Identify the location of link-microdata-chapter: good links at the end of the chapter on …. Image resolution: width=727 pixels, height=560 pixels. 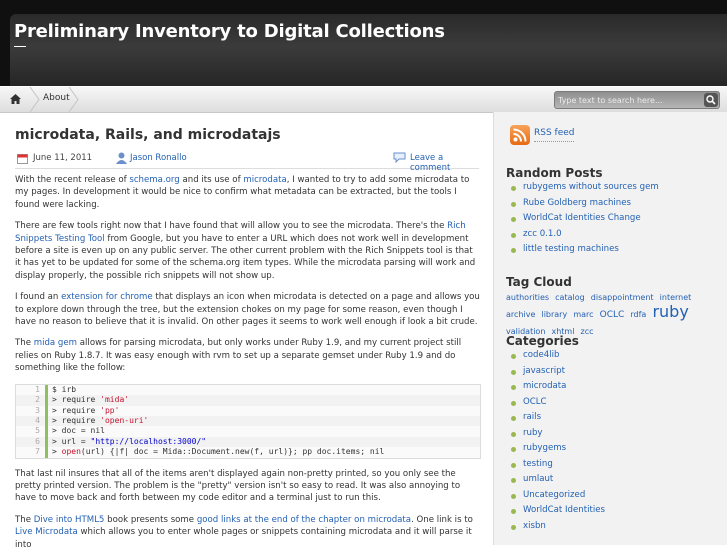
(304, 520).